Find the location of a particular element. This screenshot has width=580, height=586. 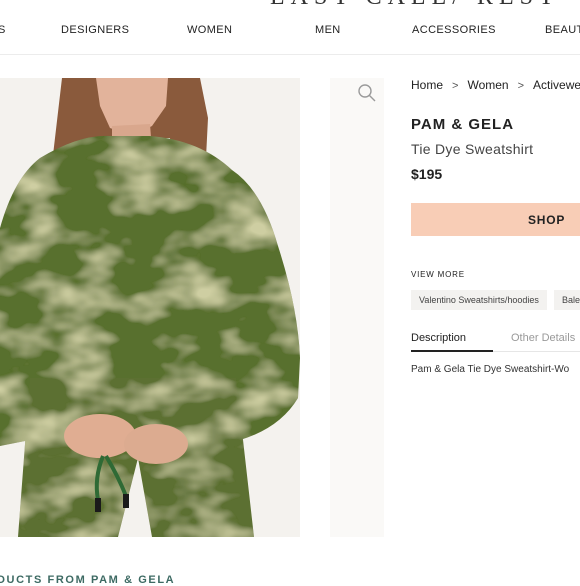

tab-active-indicator is located at coordinates (452, 351).